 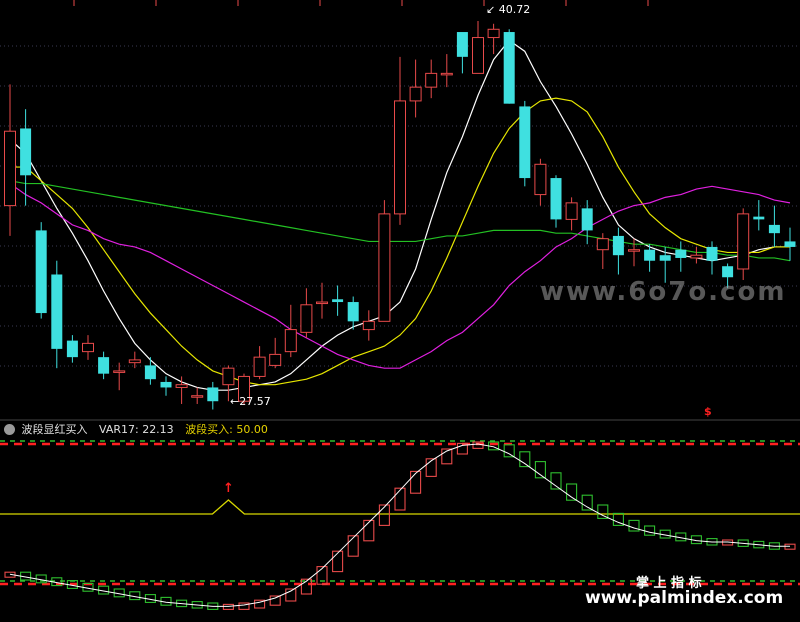 I want to click on low-arrow-icon: ←, so click(x=235, y=401).